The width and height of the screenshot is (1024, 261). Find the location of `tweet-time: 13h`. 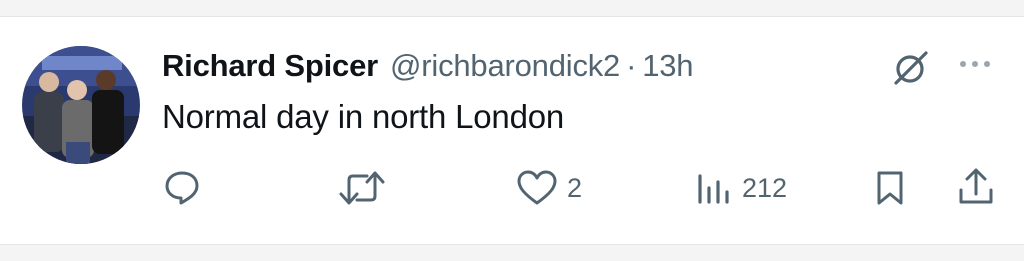

tweet-time: 13h is located at coordinates (667, 66).